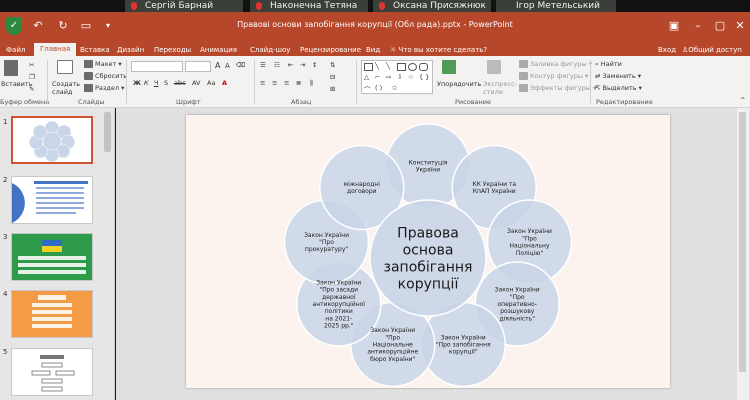 The width and height of the screenshot is (750, 400). I want to click on arrow-shape-icon: ⇩, so click(399, 77).